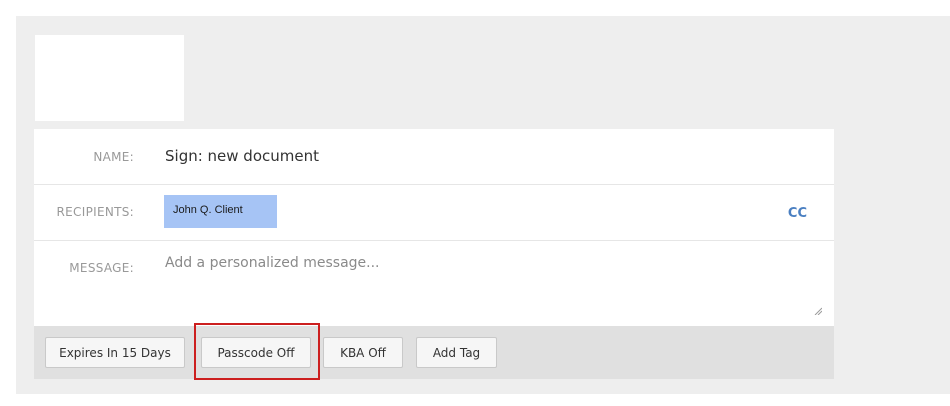 Image resolution: width=950 pixels, height=406 pixels. I want to click on passcode-button: Passcode Off, so click(256, 352).